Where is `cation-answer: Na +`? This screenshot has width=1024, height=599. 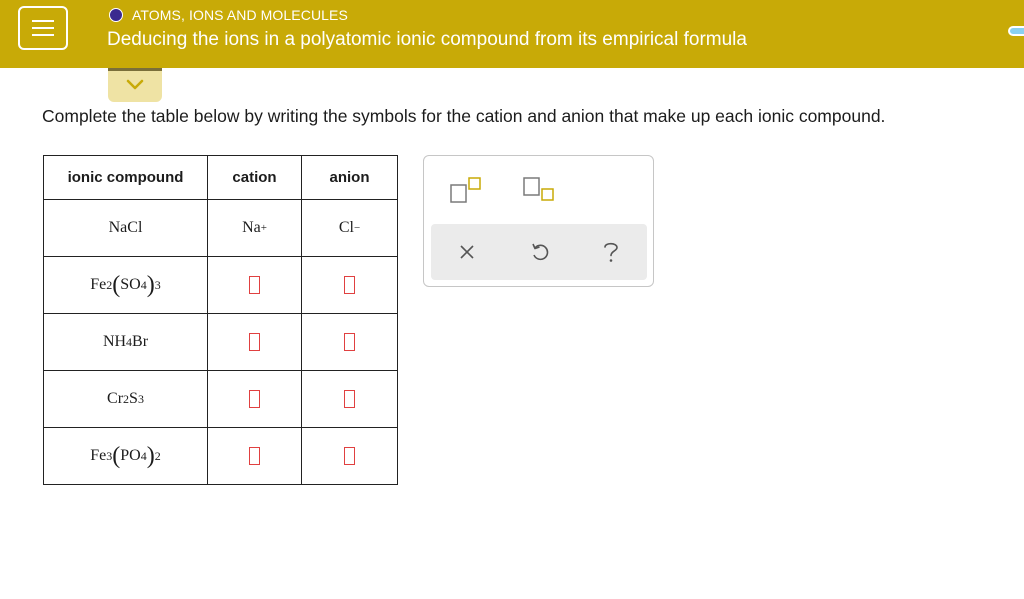 cation-answer: Na + is located at coordinates (254, 227).